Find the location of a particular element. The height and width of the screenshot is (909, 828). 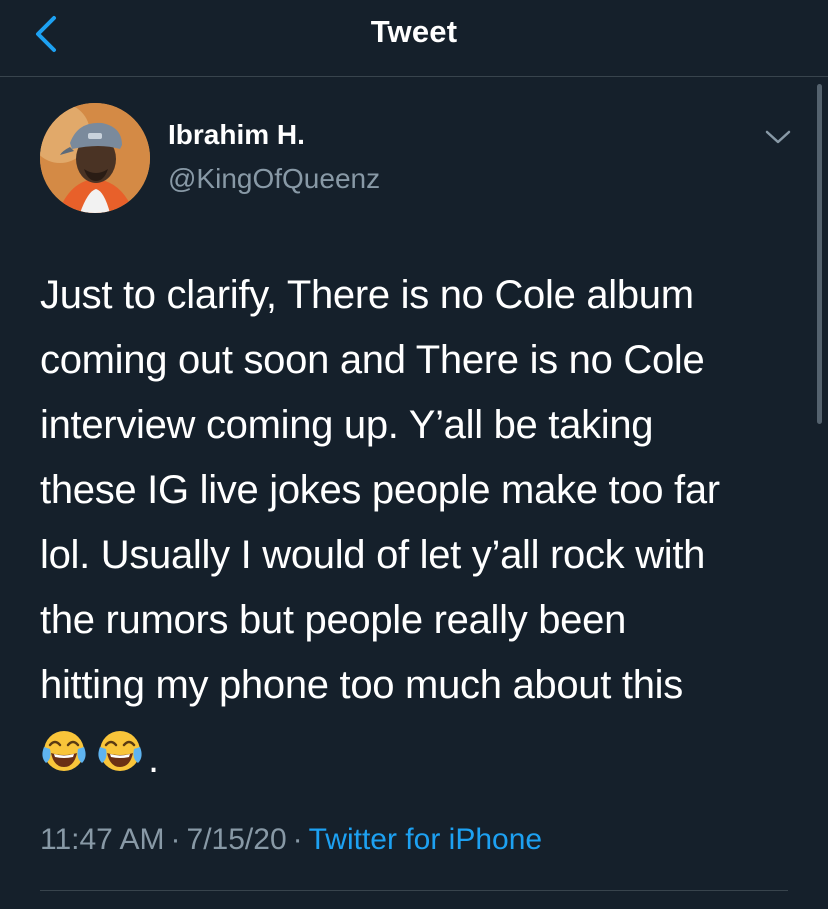

chevron-down-icon is located at coordinates (778, 137).